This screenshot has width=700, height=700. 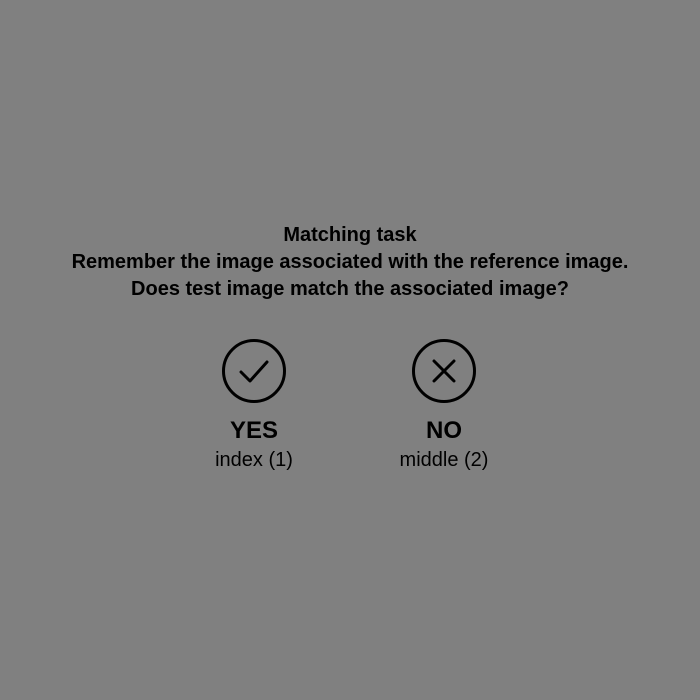 What do you see at coordinates (350, 235) in the screenshot?
I see `task-title: Matching task` at bounding box center [350, 235].